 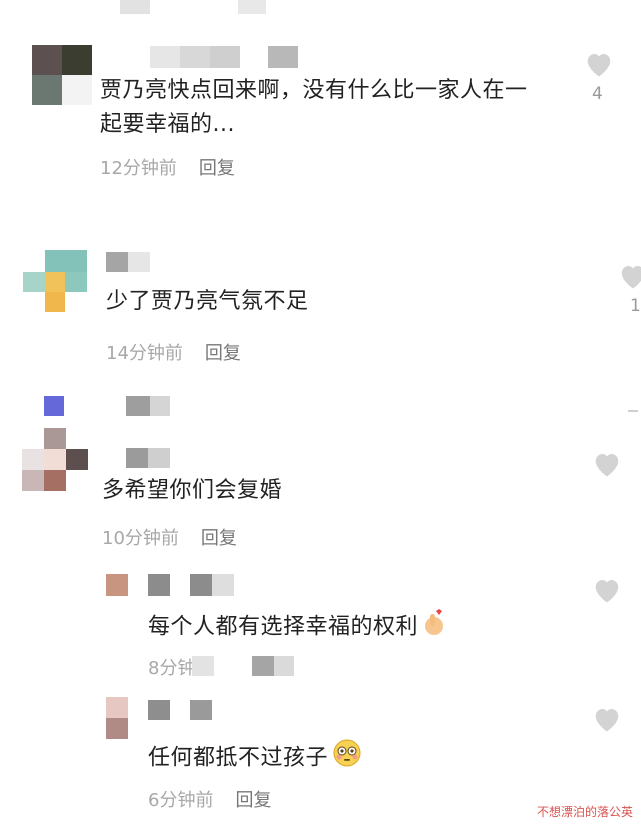 I want to click on timestamp: 10分钟前, so click(x=140, y=538).